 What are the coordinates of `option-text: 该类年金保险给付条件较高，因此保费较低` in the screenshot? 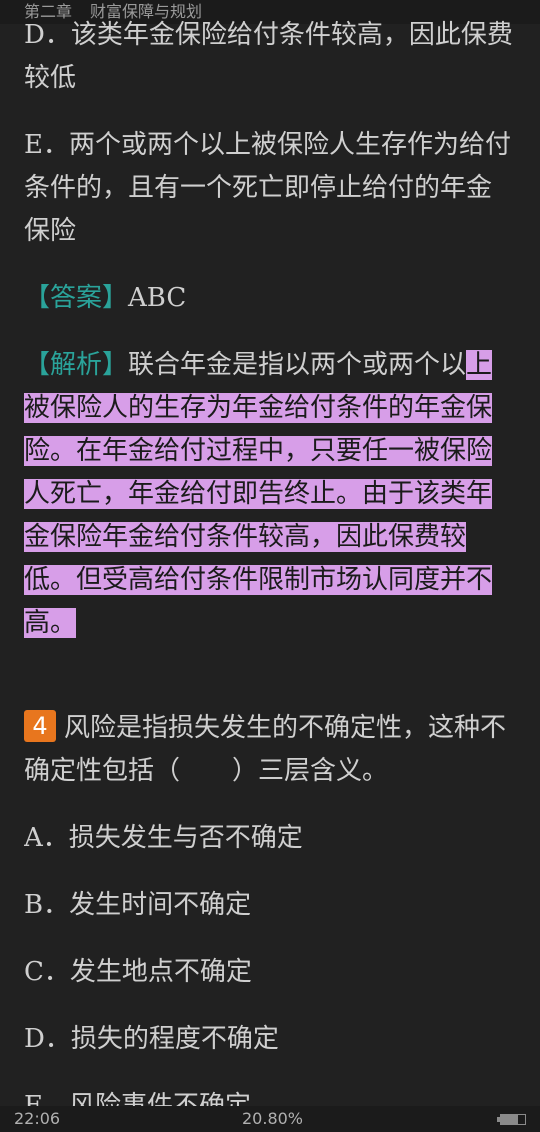 It's located at (268, 56).